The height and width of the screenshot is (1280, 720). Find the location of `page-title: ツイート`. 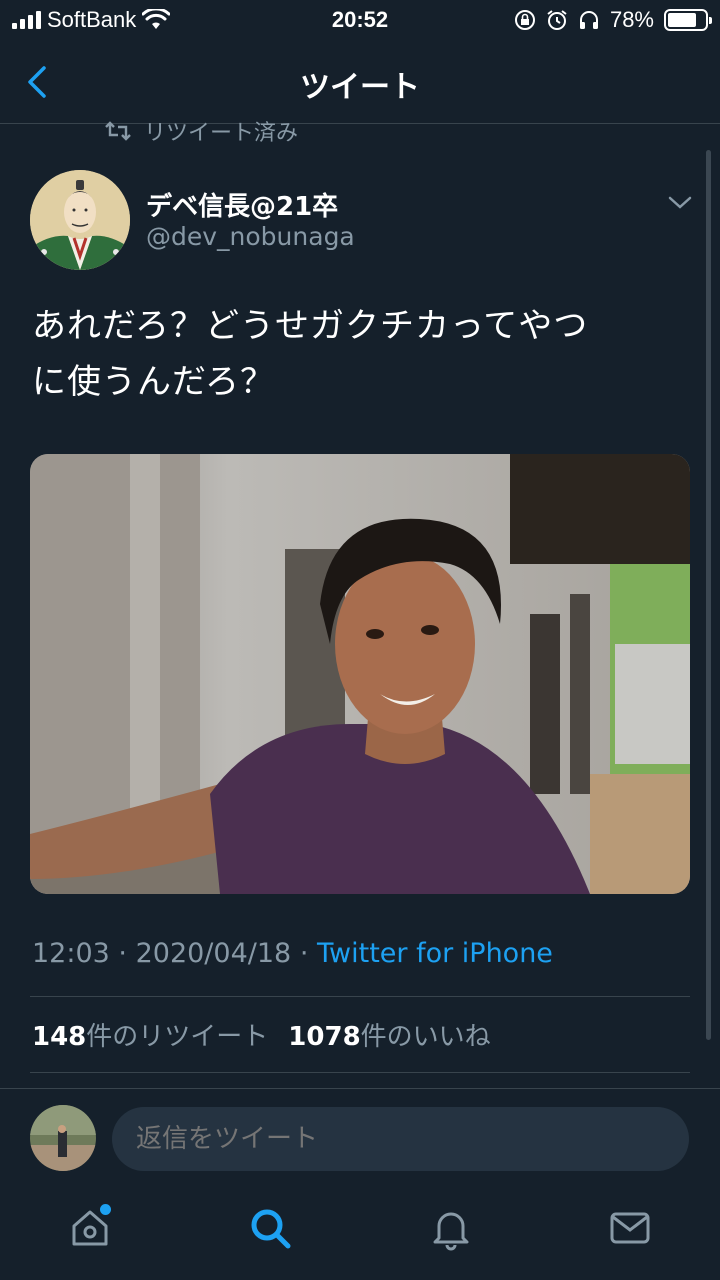

page-title: ツイート is located at coordinates (360, 87).